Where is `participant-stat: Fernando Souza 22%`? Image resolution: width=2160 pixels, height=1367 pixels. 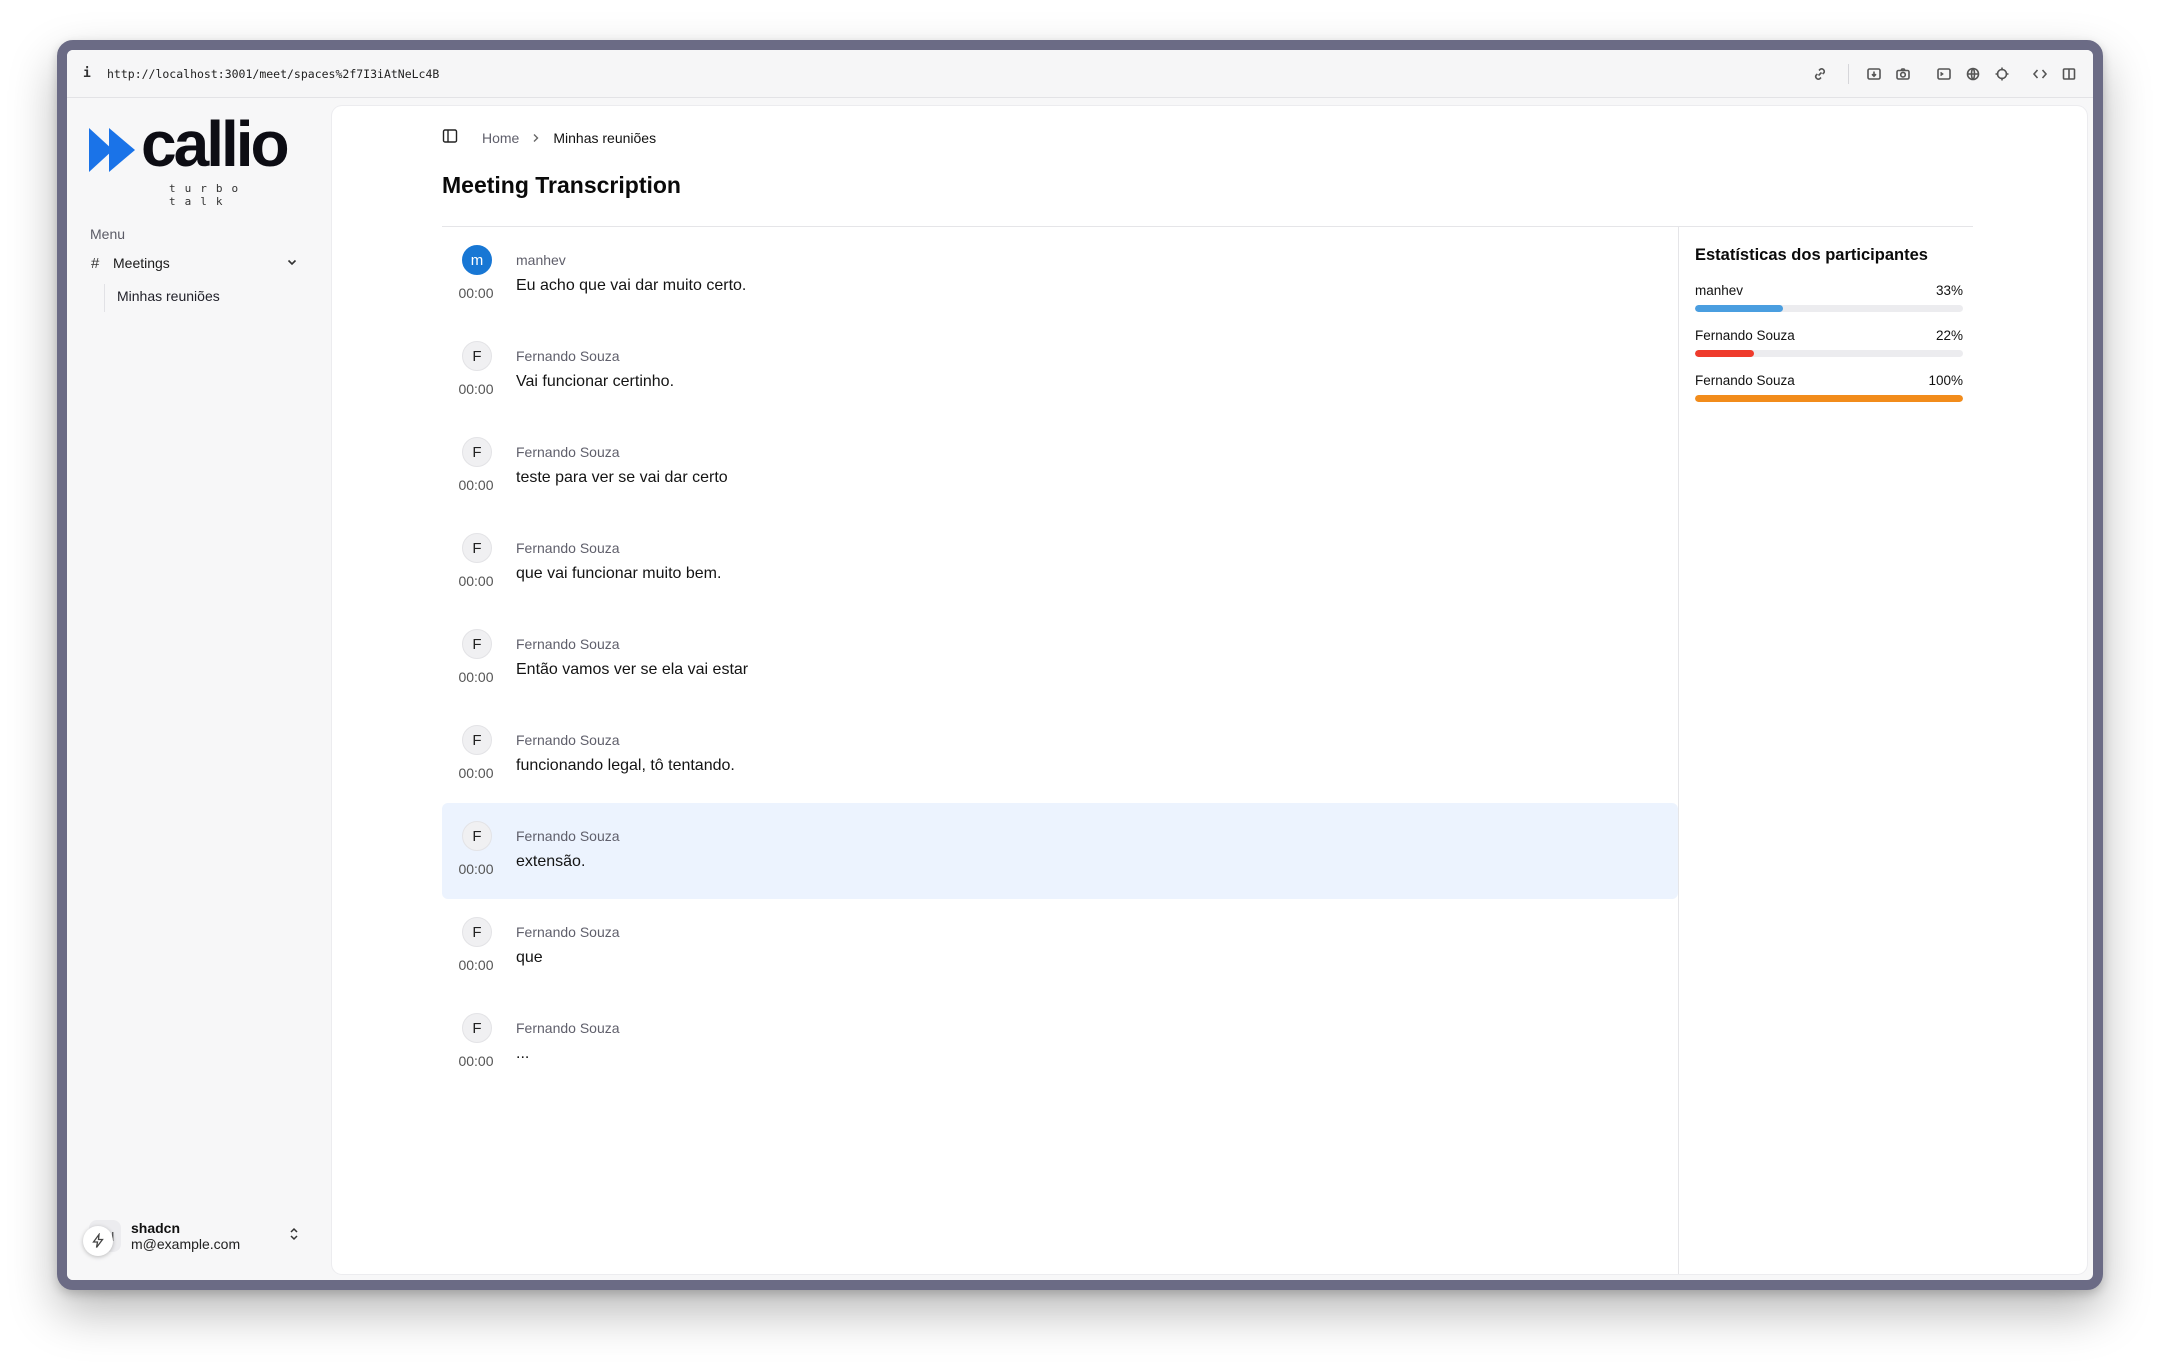
participant-stat: Fernando Souza 22% is located at coordinates (1829, 342).